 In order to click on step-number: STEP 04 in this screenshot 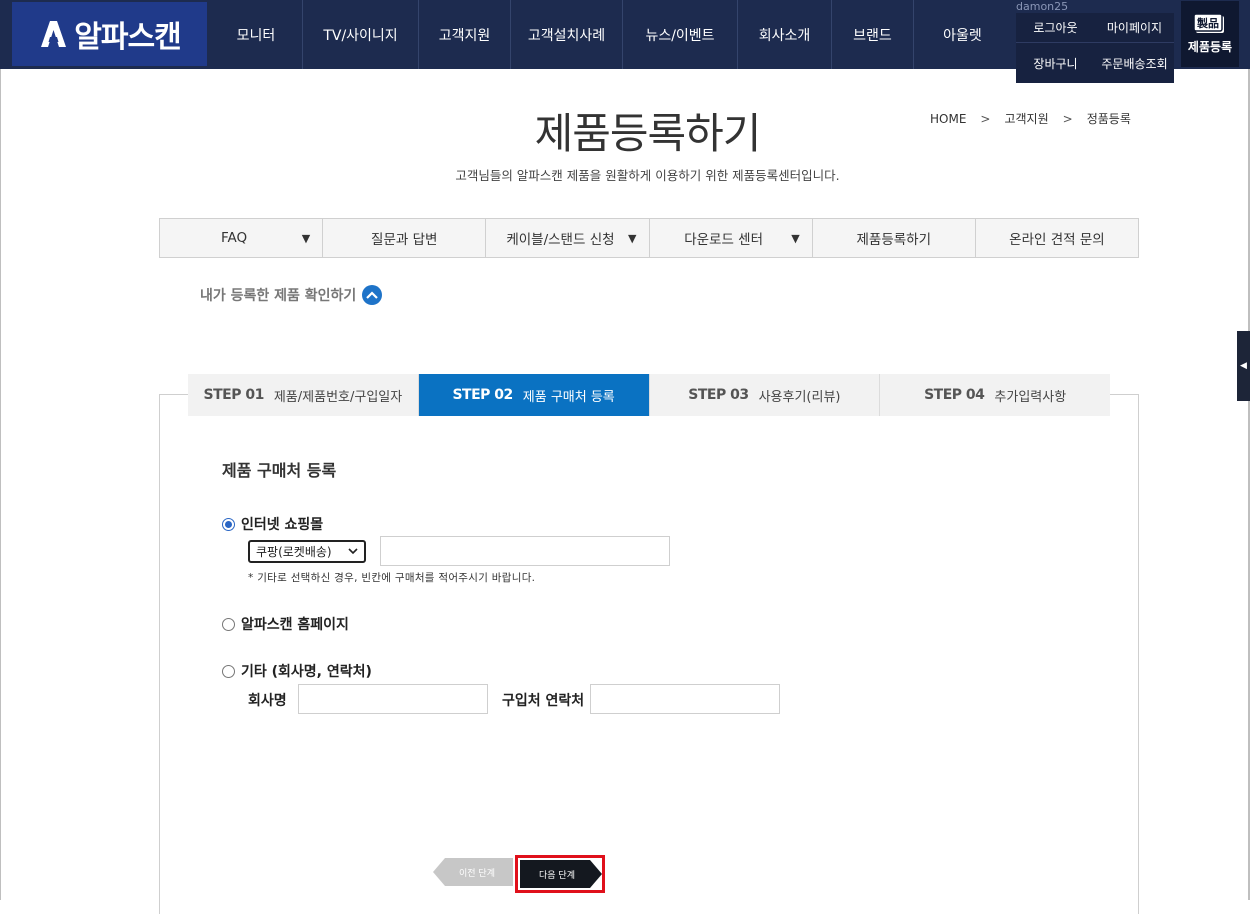, I will do `click(954, 395)`.